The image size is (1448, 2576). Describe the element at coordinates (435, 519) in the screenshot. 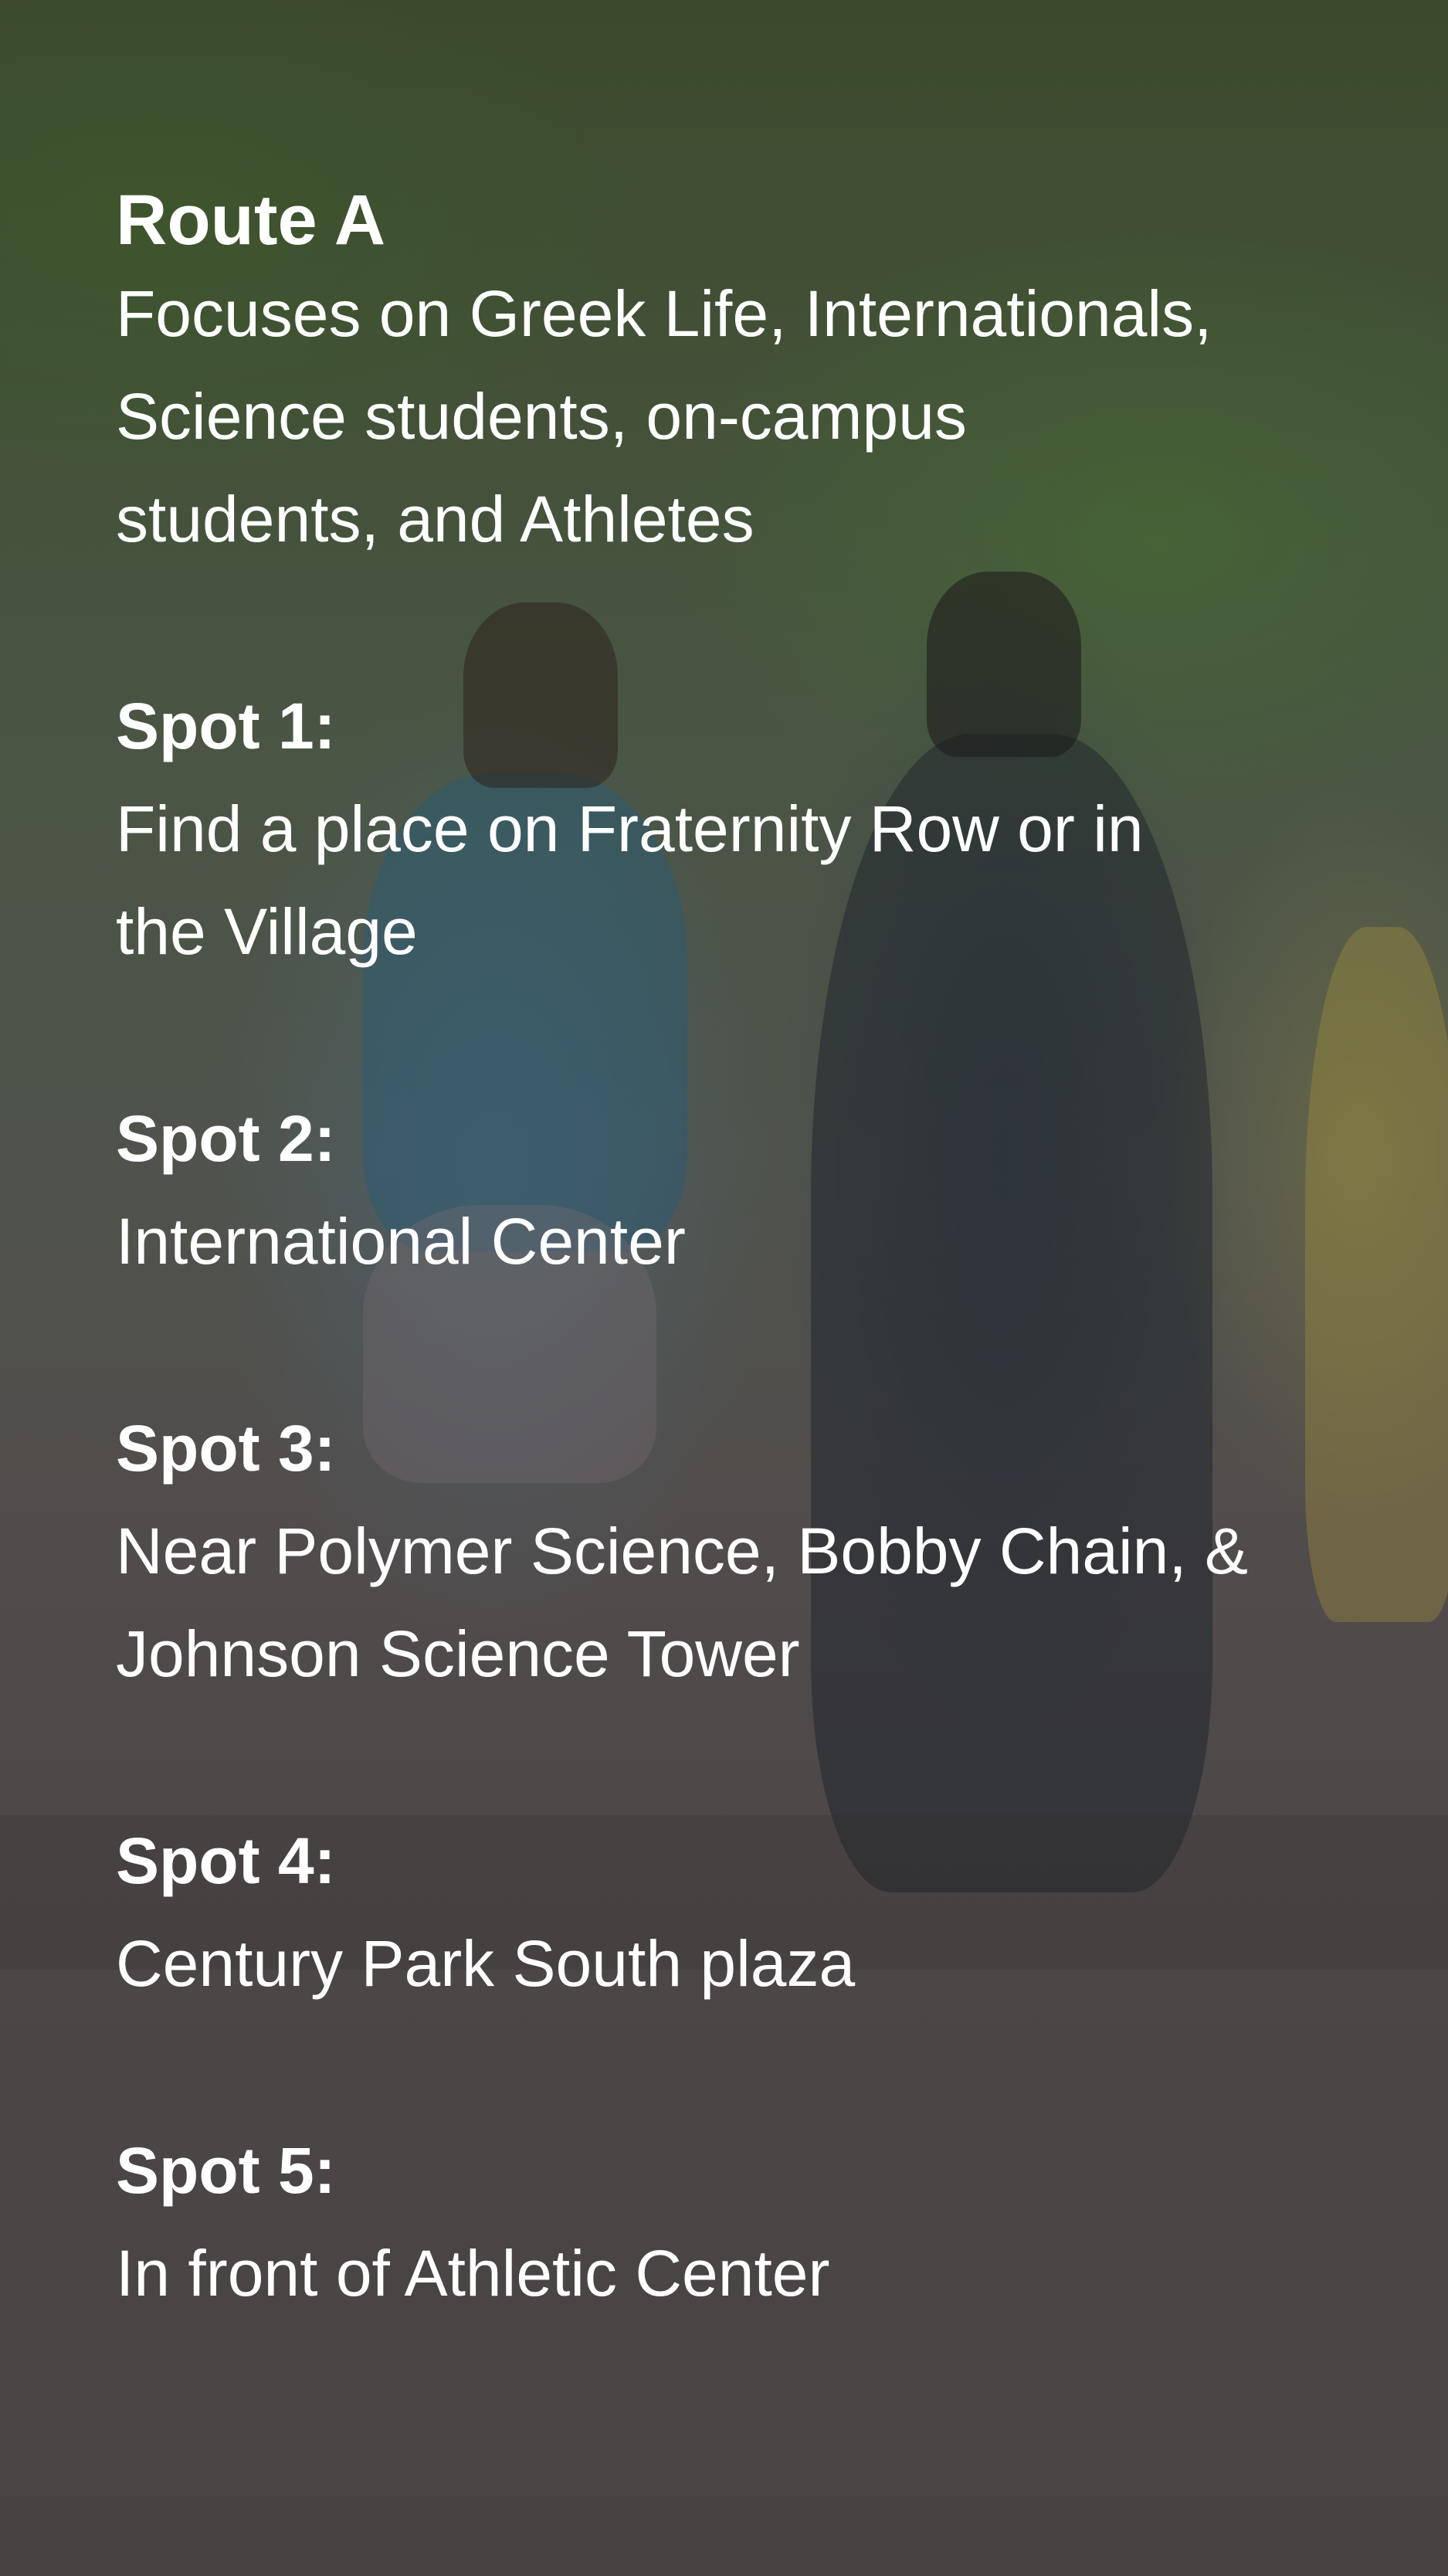

I see `route-description-line: students, and Athletes` at that location.